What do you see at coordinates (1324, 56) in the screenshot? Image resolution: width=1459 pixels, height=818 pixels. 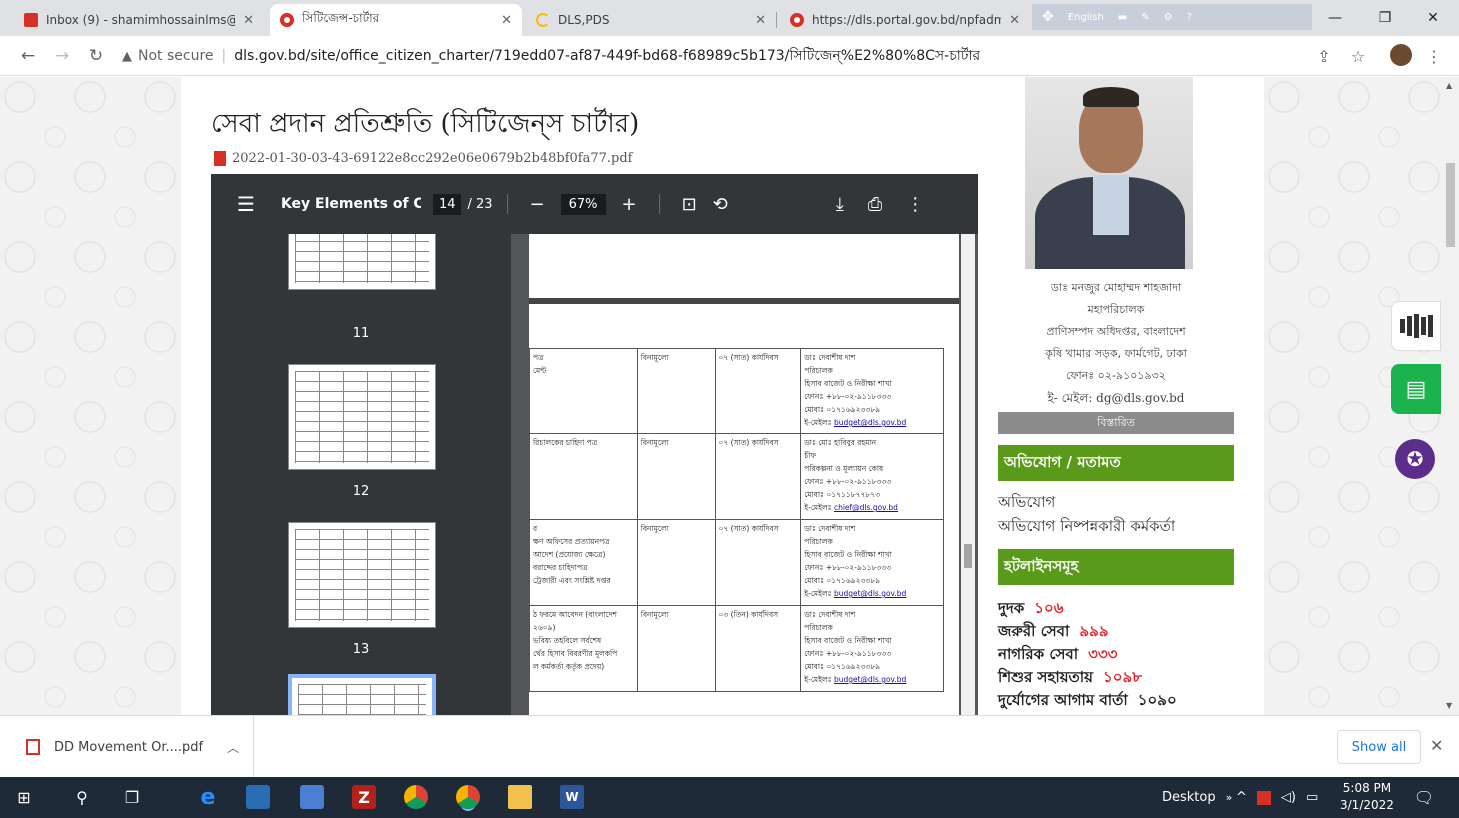 I see `share-icon: ⇪` at bounding box center [1324, 56].